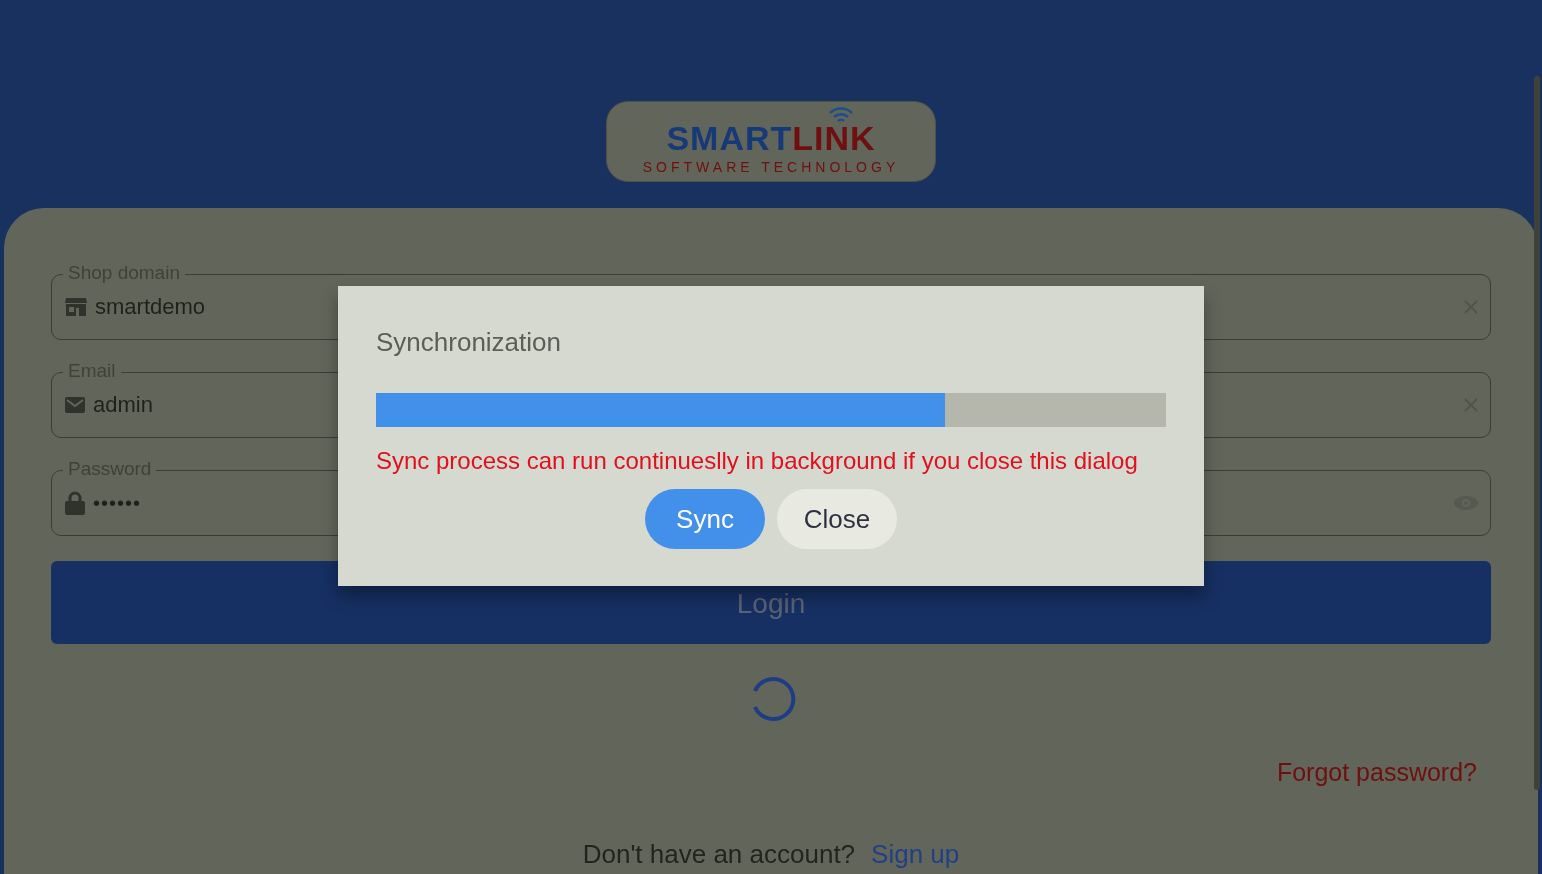  What do you see at coordinates (469, 342) in the screenshot?
I see `dialog-title: Synchronization` at bounding box center [469, 342].